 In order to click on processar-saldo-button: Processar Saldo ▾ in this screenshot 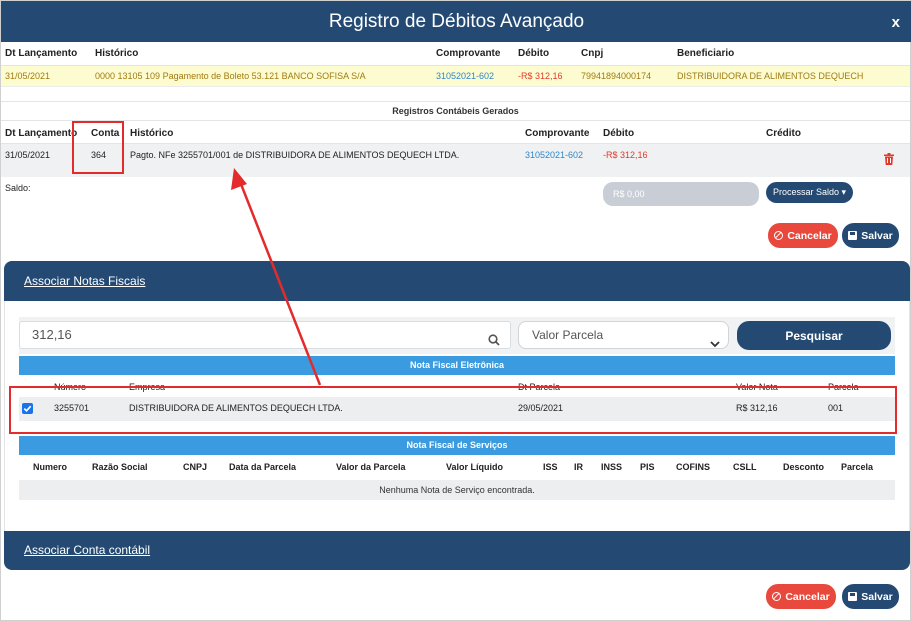, I will do `click(809, 192)`.